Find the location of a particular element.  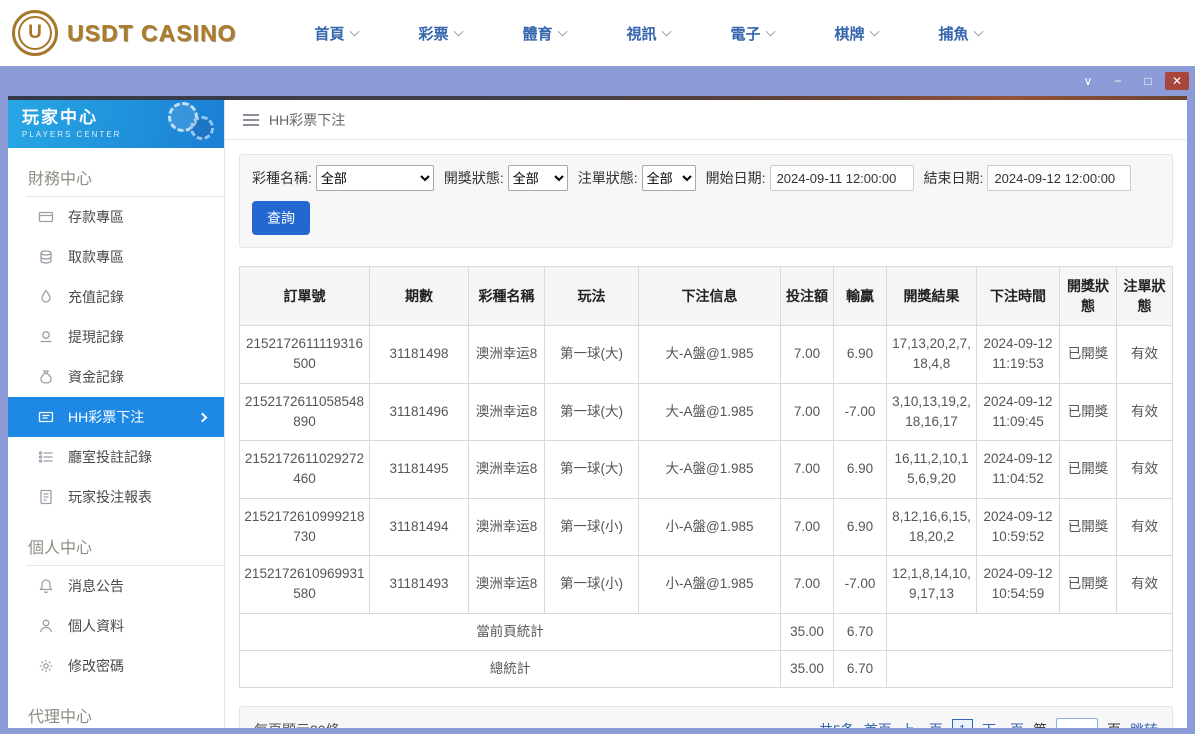

sidebar-item-room-bet-record: 廳室投註記錄 is located at coordinates (116, 457).